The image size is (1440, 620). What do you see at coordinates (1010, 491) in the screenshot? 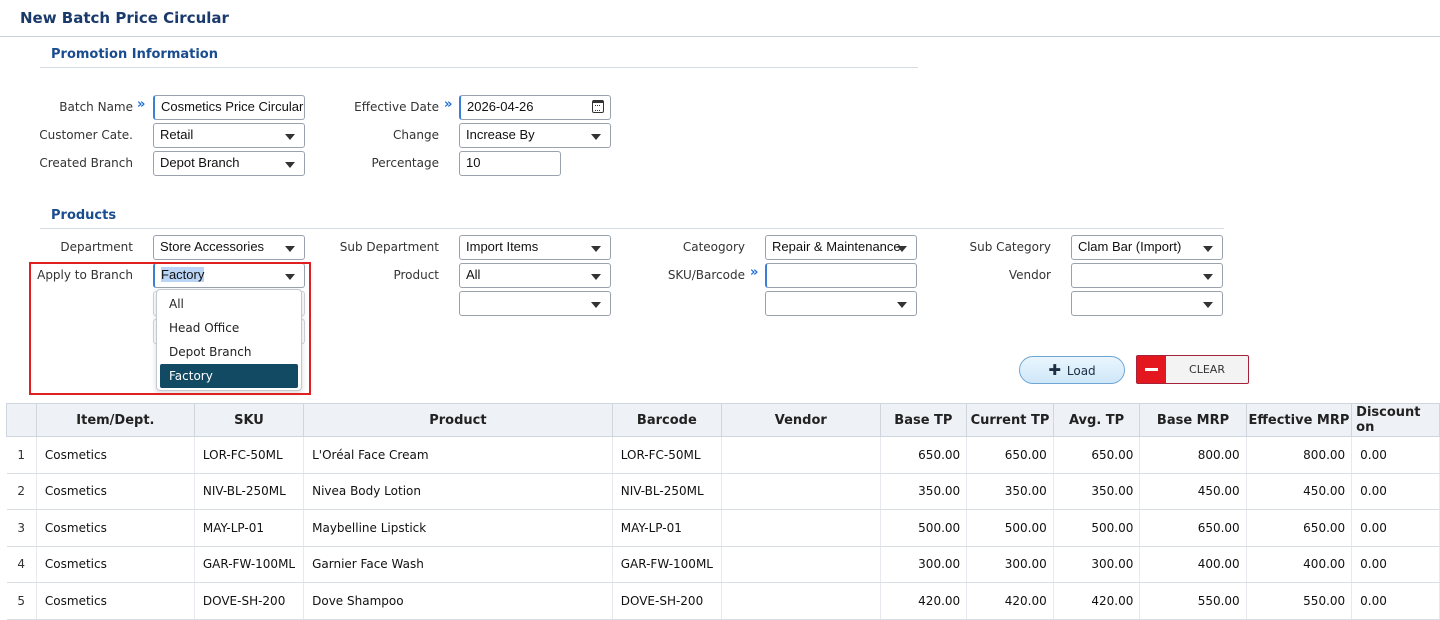
I see `cell-current-tp: 350.00` at bounding box center [1010, 491].